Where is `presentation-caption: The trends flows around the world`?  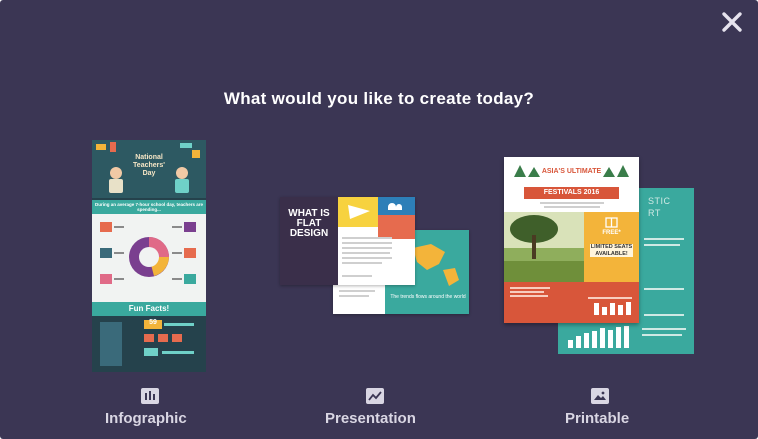 presentation-caption: The trends flows around the world is located at coordinates (428, 297).